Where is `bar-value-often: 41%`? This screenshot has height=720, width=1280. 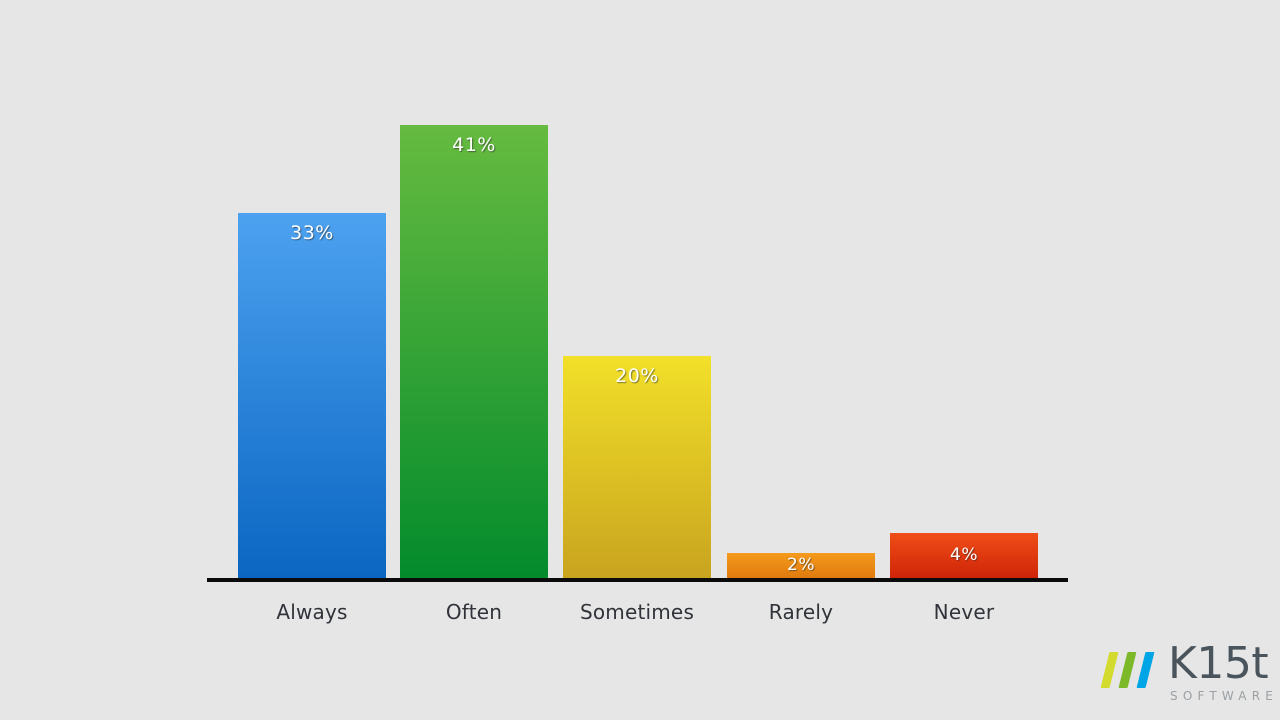
bar-value-often: 41% is located at coordinates (474, 145).